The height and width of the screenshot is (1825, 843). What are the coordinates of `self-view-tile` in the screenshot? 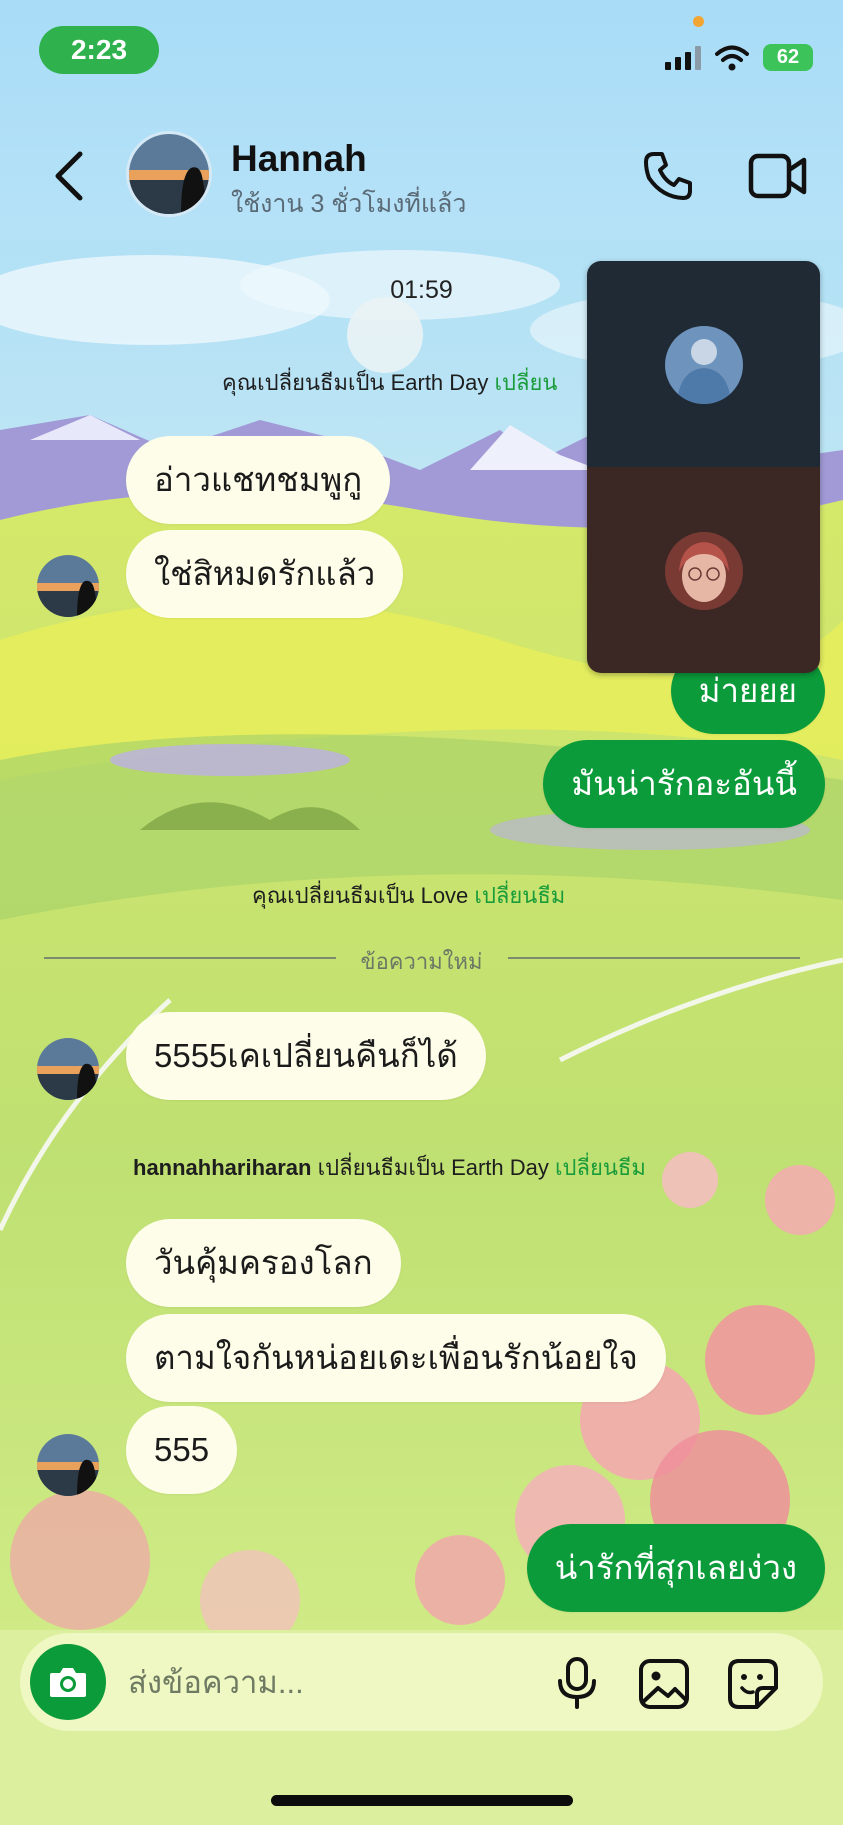 It's located at (703, 570).